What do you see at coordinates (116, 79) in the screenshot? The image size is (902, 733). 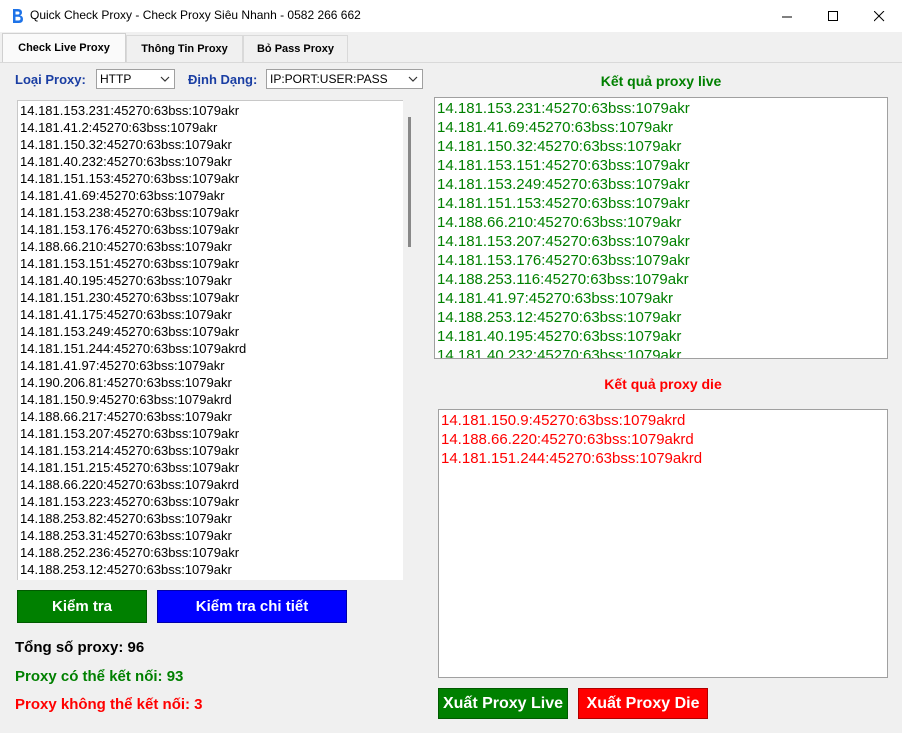 I see `proxy-type-value: HTTP` at bounding box center [116, 79].